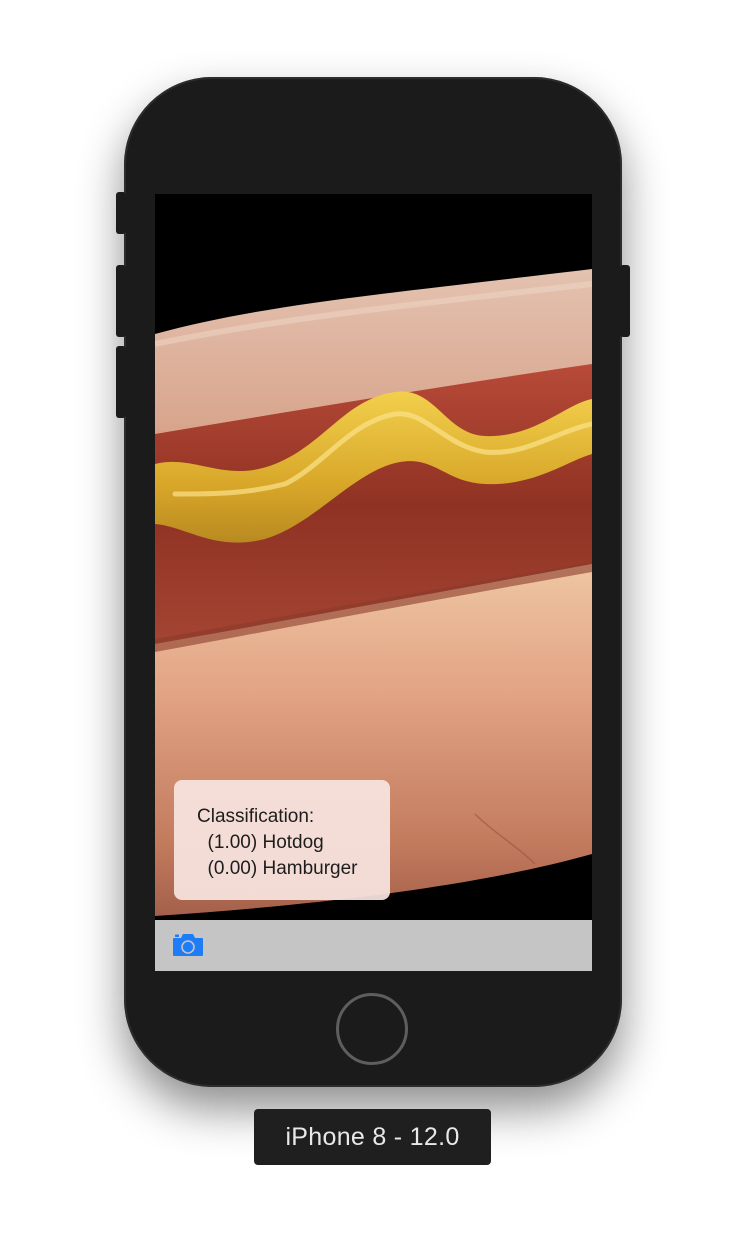  Describe the element at coordinates (373, 945) in the screenshot. I see `bottom-toolbar` at that location.